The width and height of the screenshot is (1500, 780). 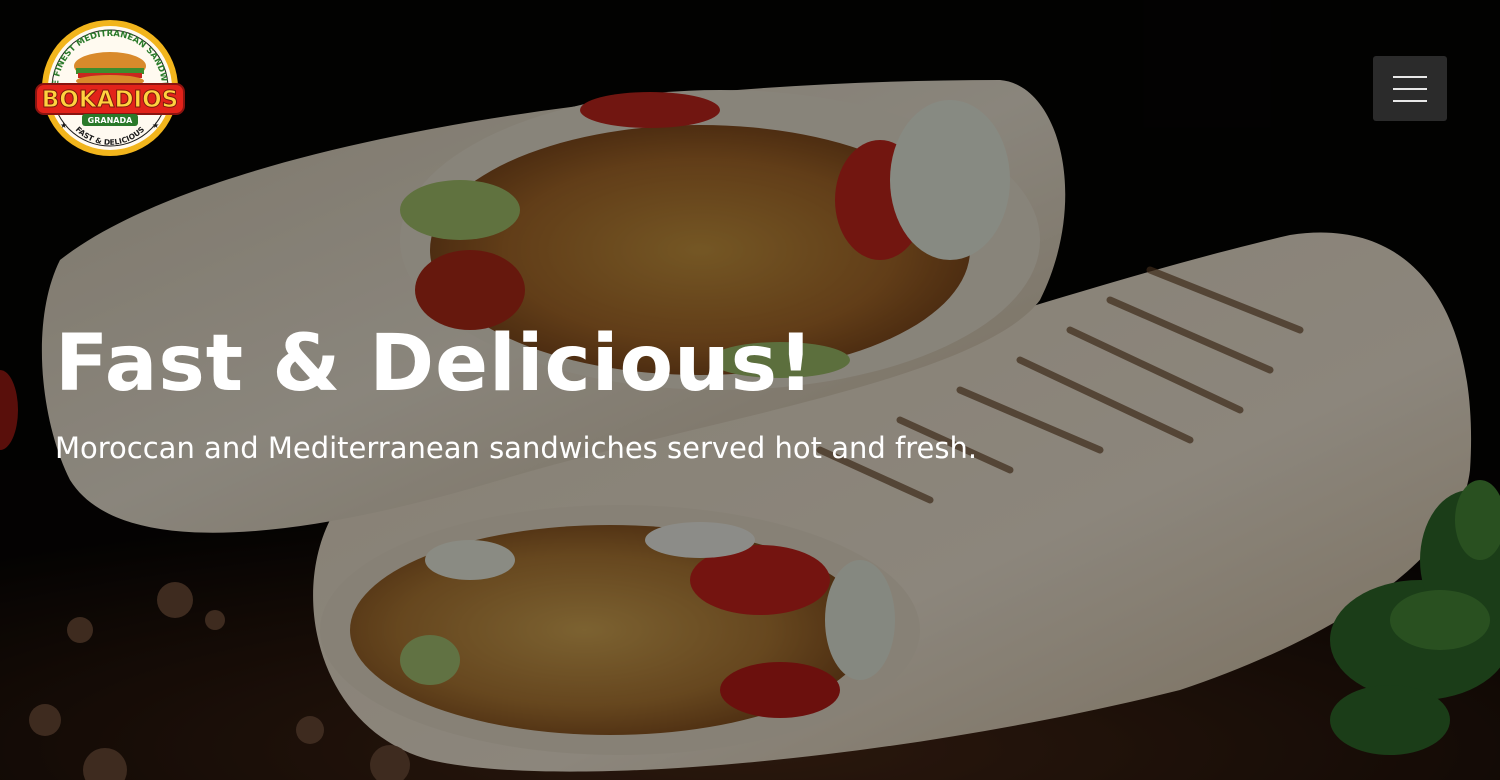 I want to click on sandwich-icon, so click(x=110, y=69).